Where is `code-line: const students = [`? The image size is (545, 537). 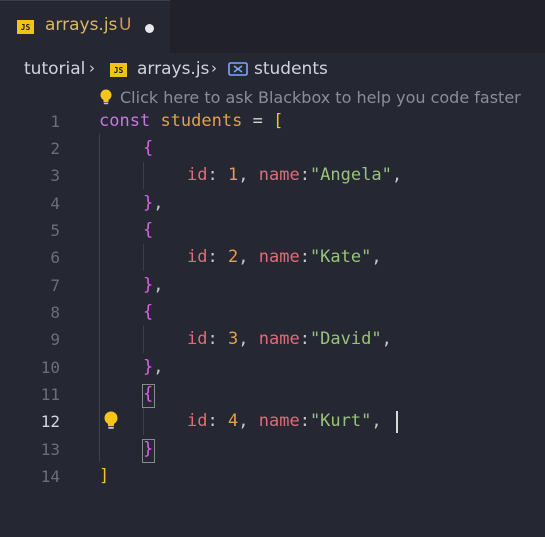
code-line: const students = [ is located at coordinates (191, 121).